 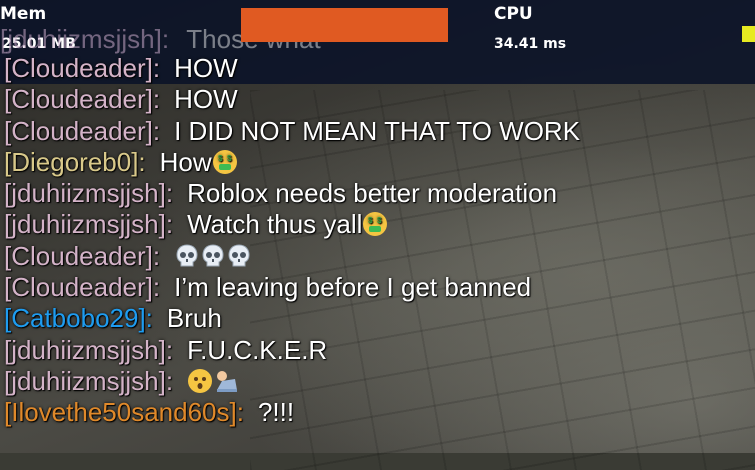 What do you see at coordinates (23, 14) in the screenshot?
I see `mem-label: Mem` at bounding box center [23, 14].